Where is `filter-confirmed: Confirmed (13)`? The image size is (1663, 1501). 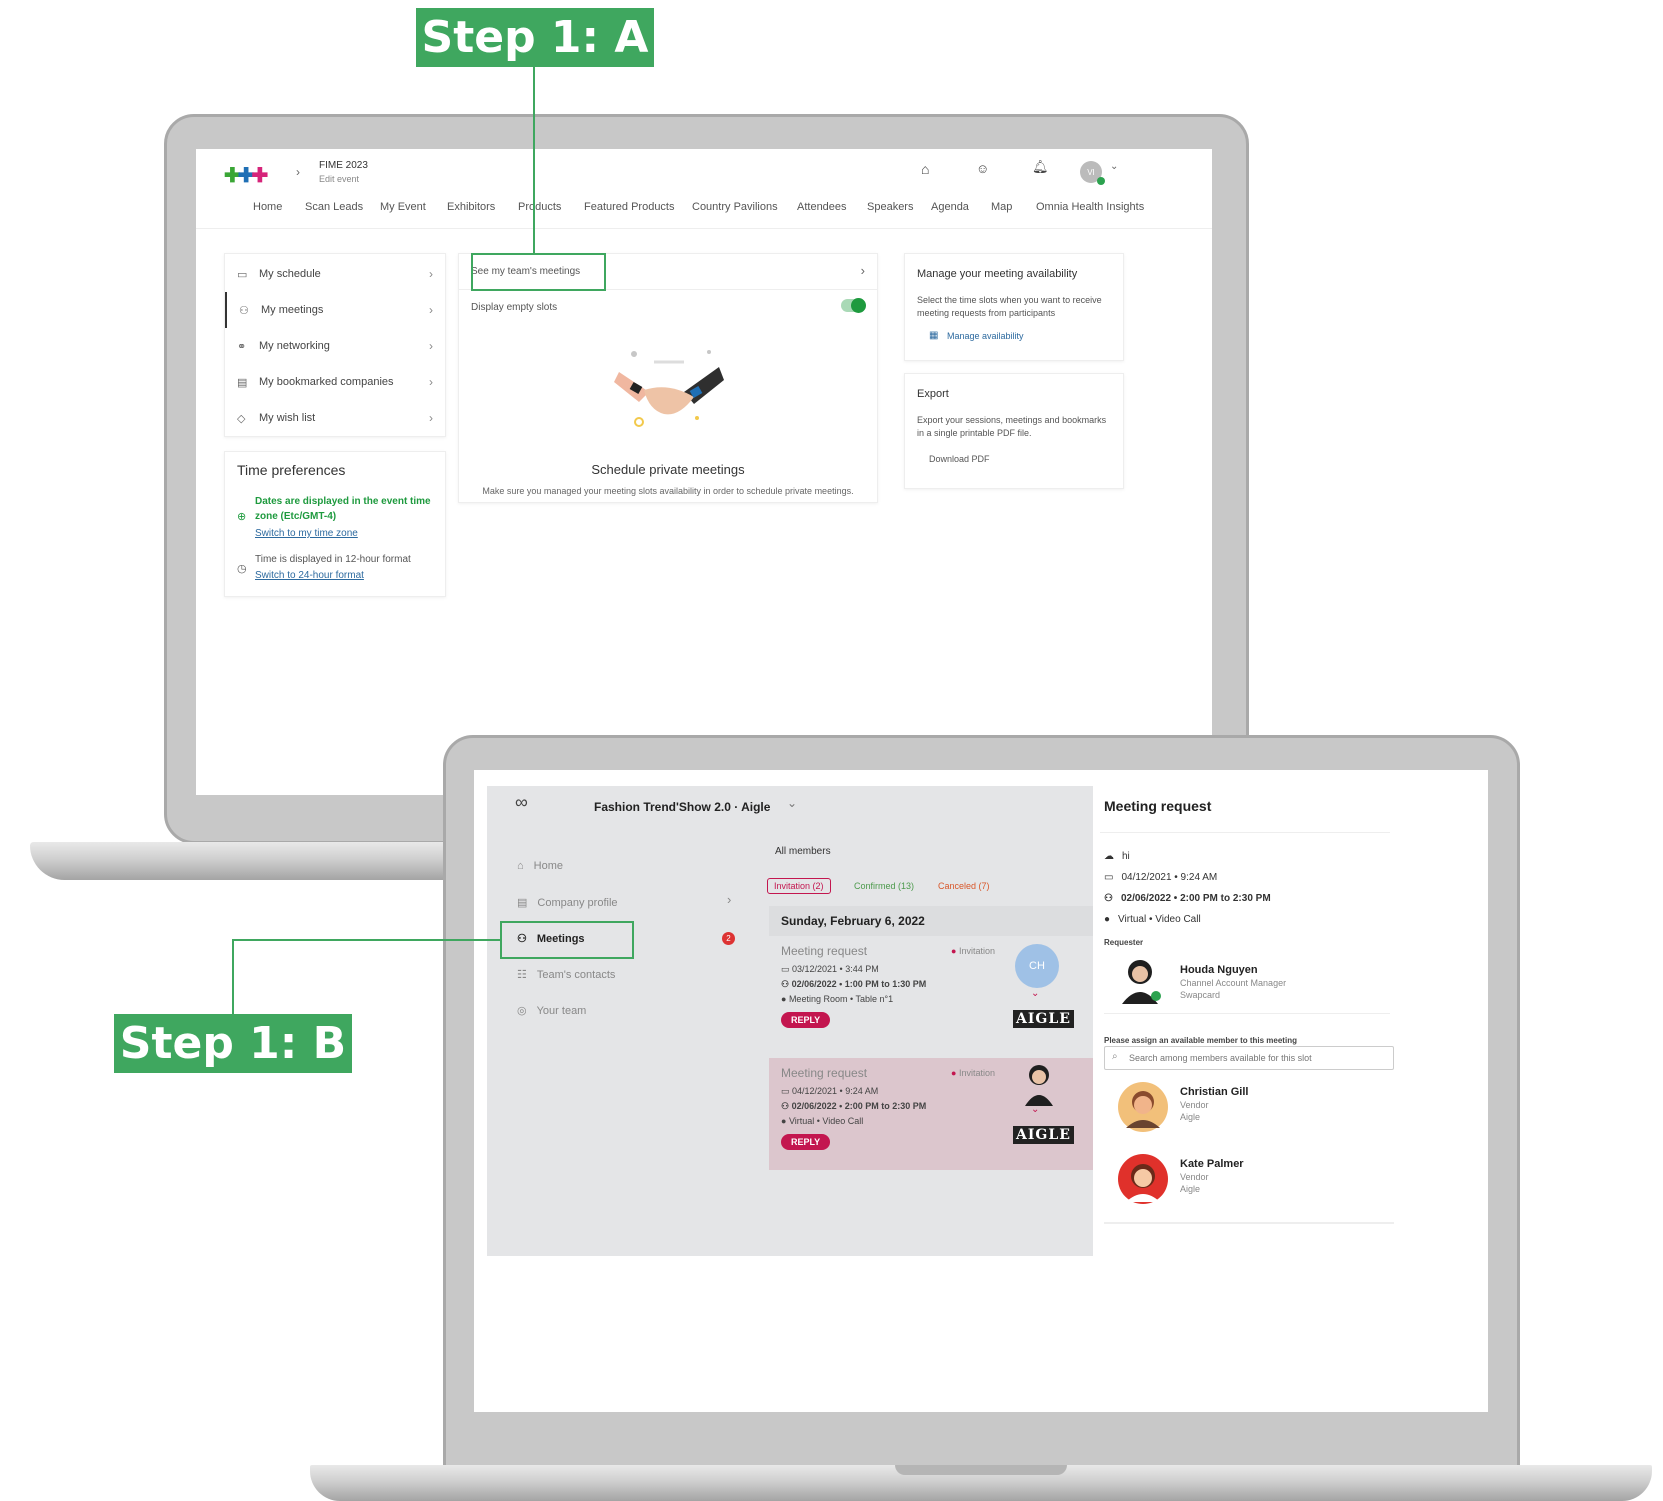 filter-confirmed: Confirmed (13) is located at coordinates (884, 886).